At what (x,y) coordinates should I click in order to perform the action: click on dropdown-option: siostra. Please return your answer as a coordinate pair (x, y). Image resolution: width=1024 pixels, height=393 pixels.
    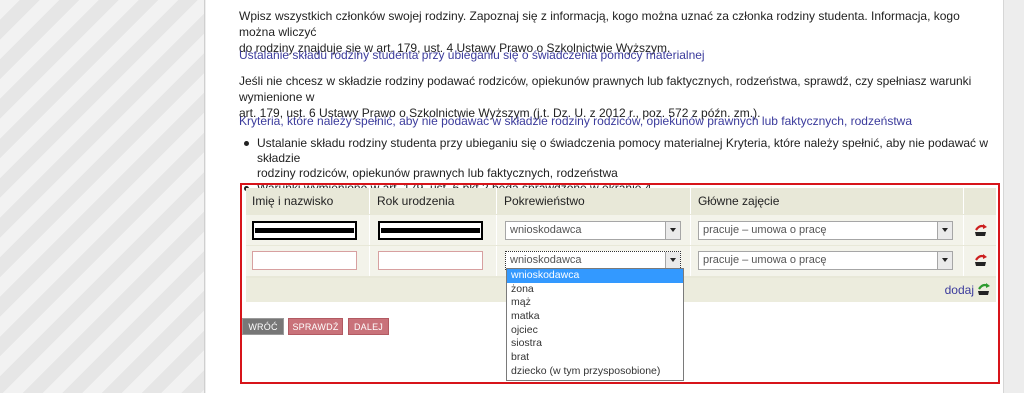
    Looking at the image, I should click on (595, 344).